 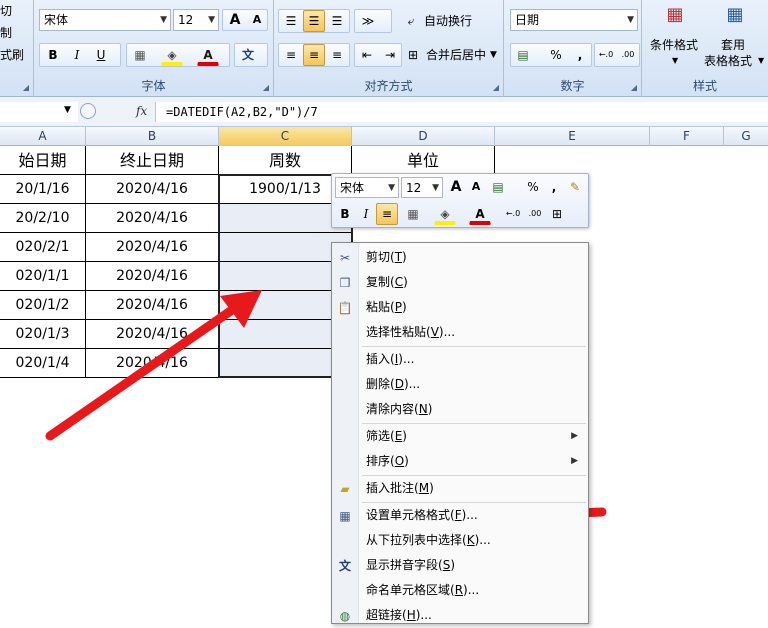 What do you see at coordinates (424, 488) in the screenshot?
I see `menu-accelerator: M` at bounding box center [424, 488].